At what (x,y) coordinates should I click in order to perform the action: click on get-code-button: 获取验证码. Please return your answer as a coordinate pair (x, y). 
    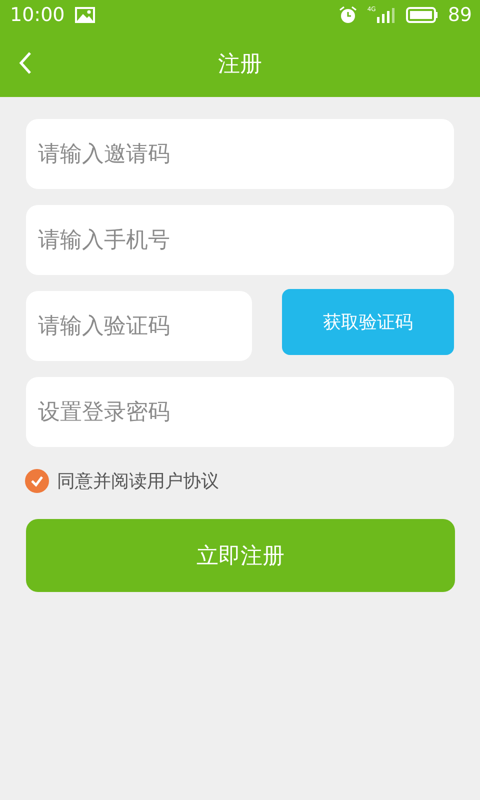
    Looking at the image, I should click on (368, 322).